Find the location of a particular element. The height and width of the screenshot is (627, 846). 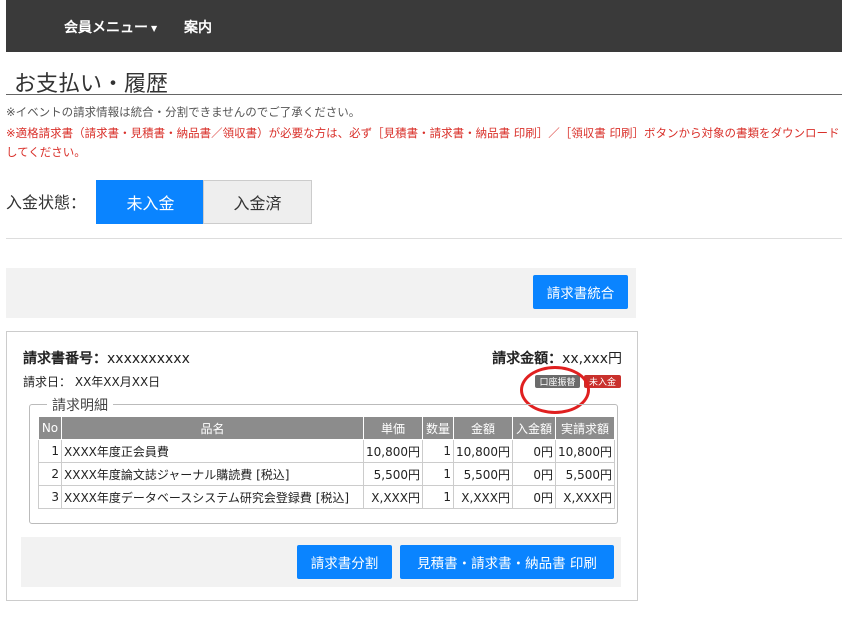

cell-unit-price: X,XXX円 is located at coordinates (393, 497).